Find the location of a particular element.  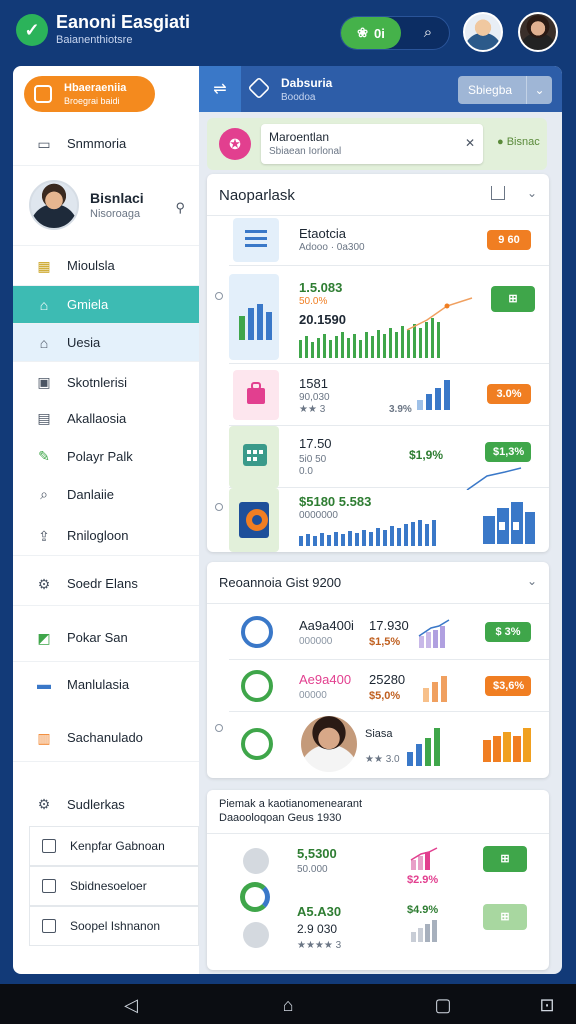

sub-item-1: Sbidnesoeloer is located at coordinates (114, 886).